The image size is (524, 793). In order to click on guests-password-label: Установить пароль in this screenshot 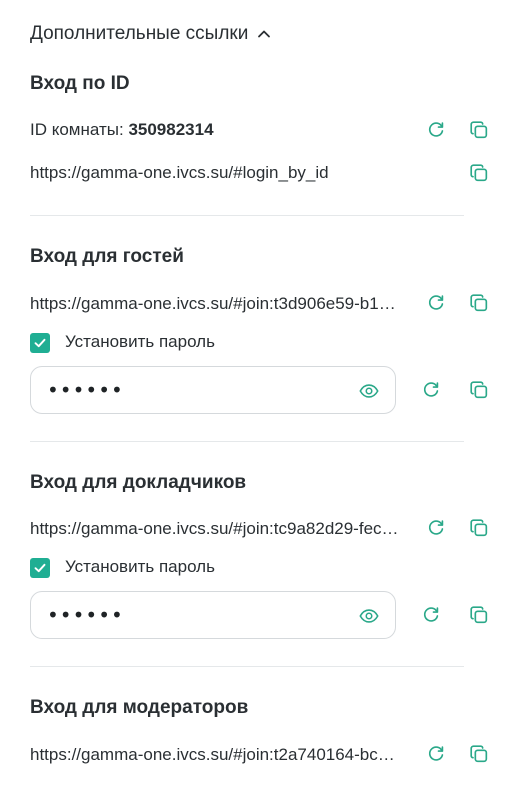, I will do `click(140, 341)`.